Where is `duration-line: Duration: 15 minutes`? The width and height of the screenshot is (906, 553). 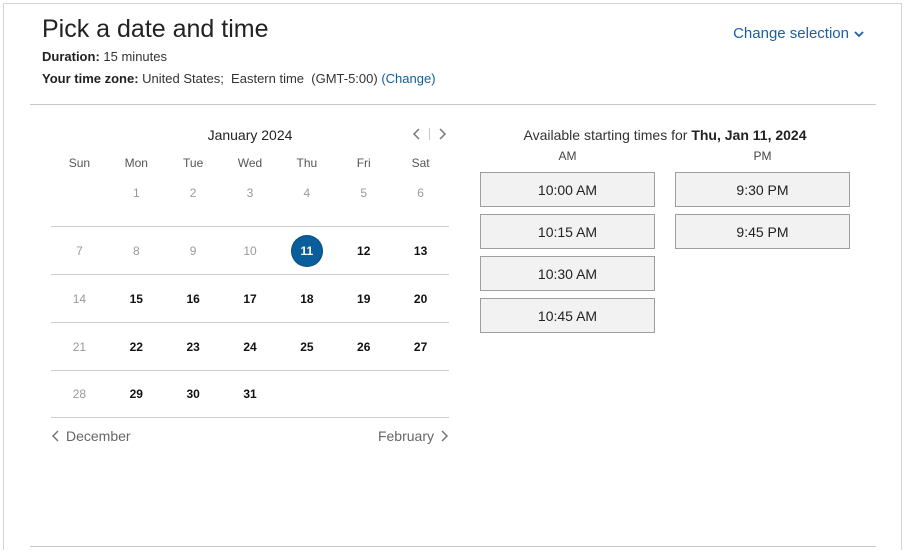
duration-line: Duration: 15 minutes is located at coordinates (104, 56).